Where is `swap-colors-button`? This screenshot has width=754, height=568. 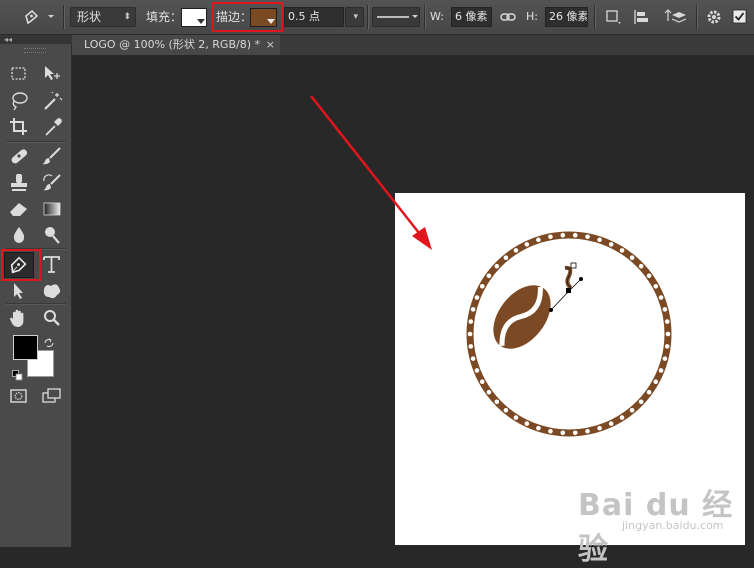 swap-colors-button is located at coordinates (49, 341).